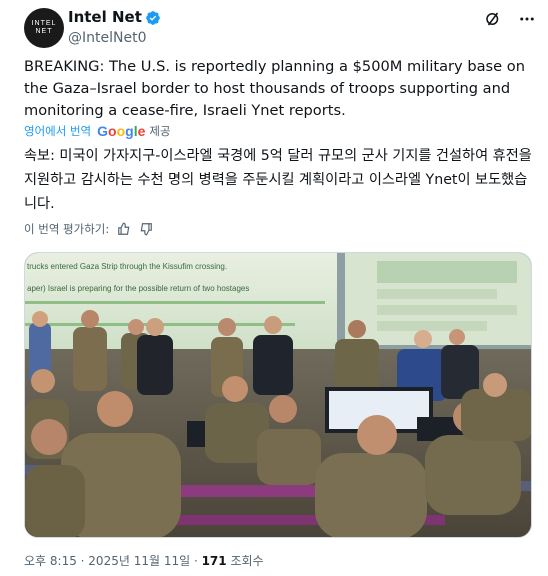 Image resolution: width=548 pixels, height=576 pixels. Describe the element at coordinates (57, 131) in the screenshot. I see `translated-from-label: 영어에서 번역` at that location.